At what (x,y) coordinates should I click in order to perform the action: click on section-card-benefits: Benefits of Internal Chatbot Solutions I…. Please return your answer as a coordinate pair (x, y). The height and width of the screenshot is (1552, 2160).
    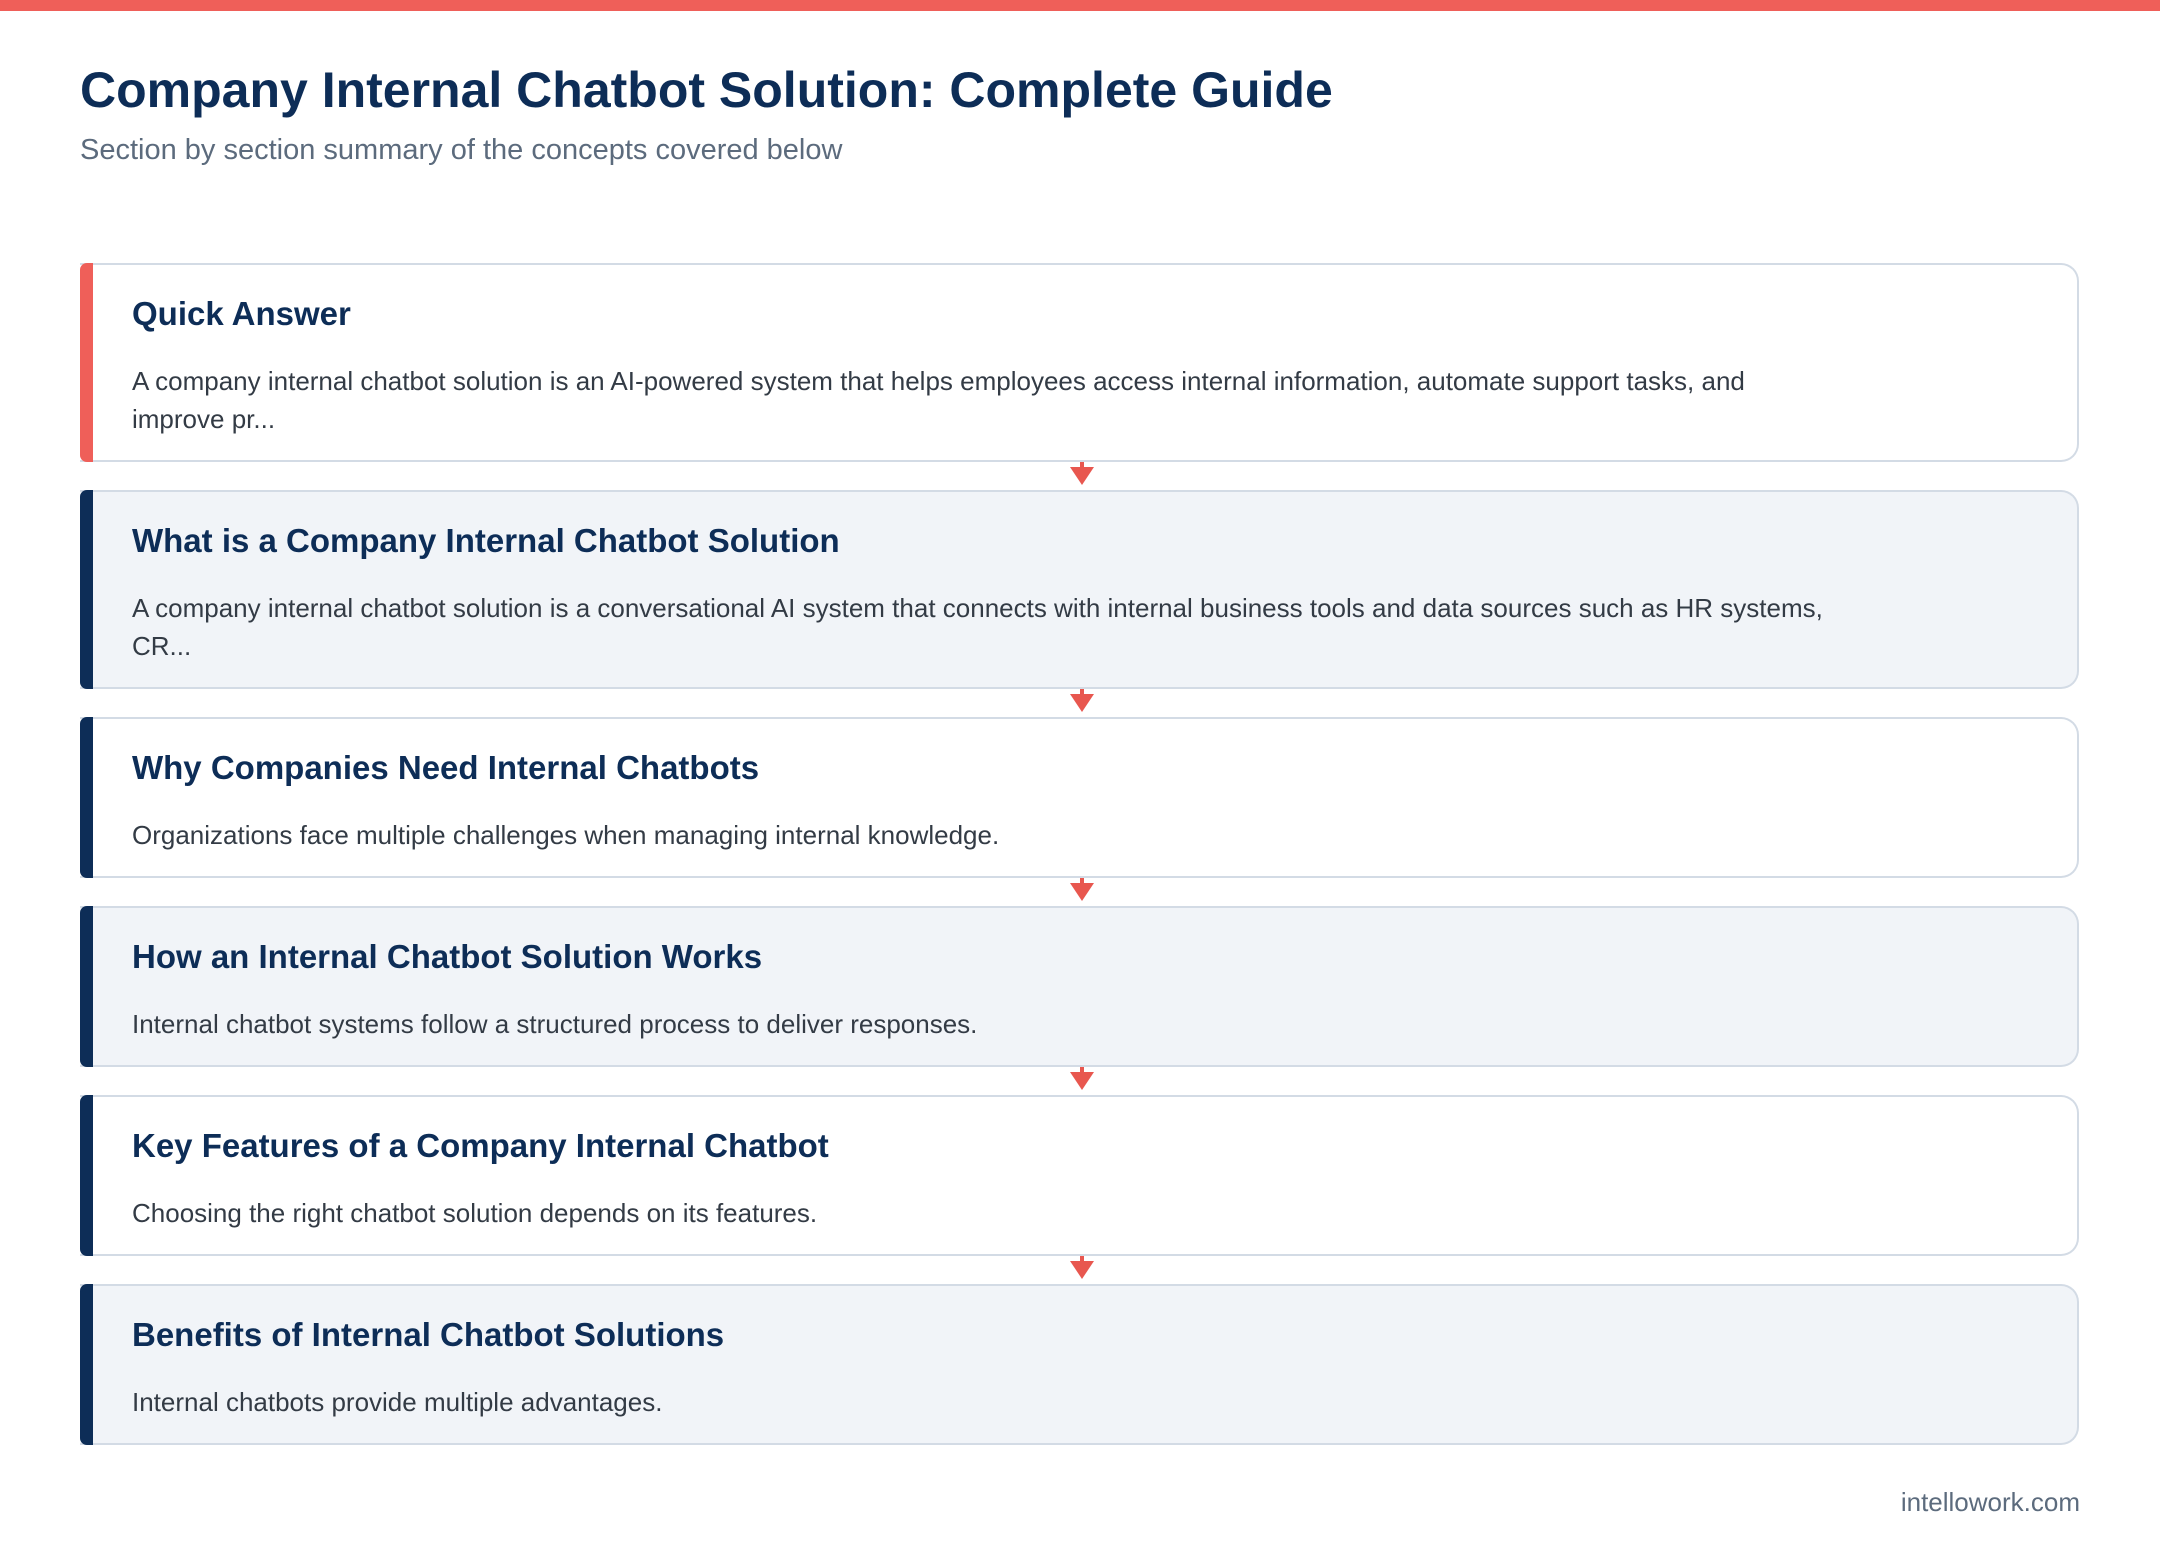
    Looking at the image, I should click on (1079, 1364).